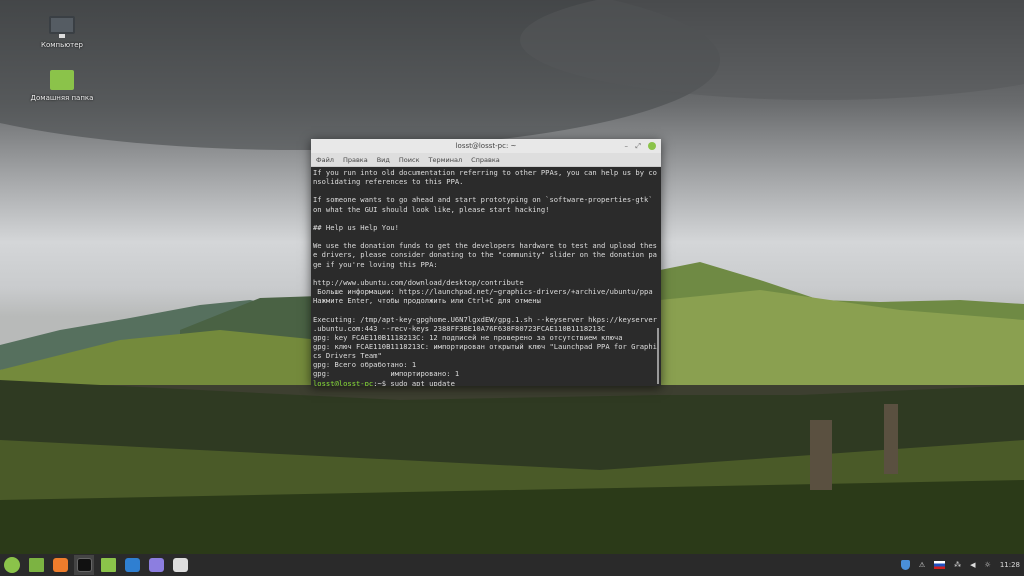 The image size is (1024, 576). I want to click on brightness-icon: ☼, so click(988, 565).